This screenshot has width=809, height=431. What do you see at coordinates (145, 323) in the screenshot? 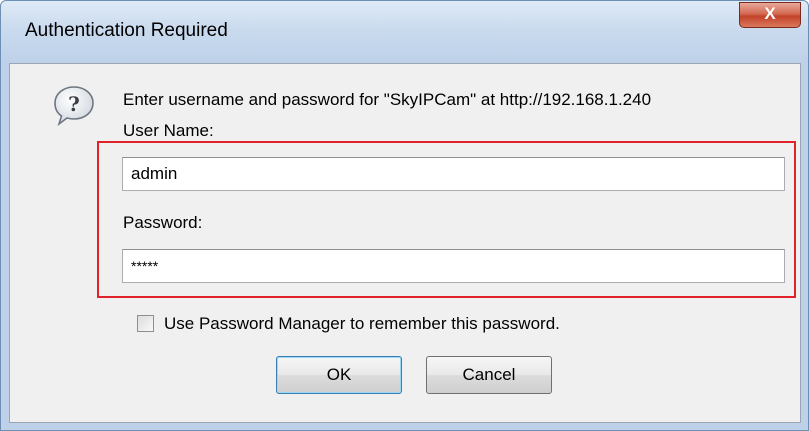
I see `remember-password-checkbox` at bounding box center [145, 323].